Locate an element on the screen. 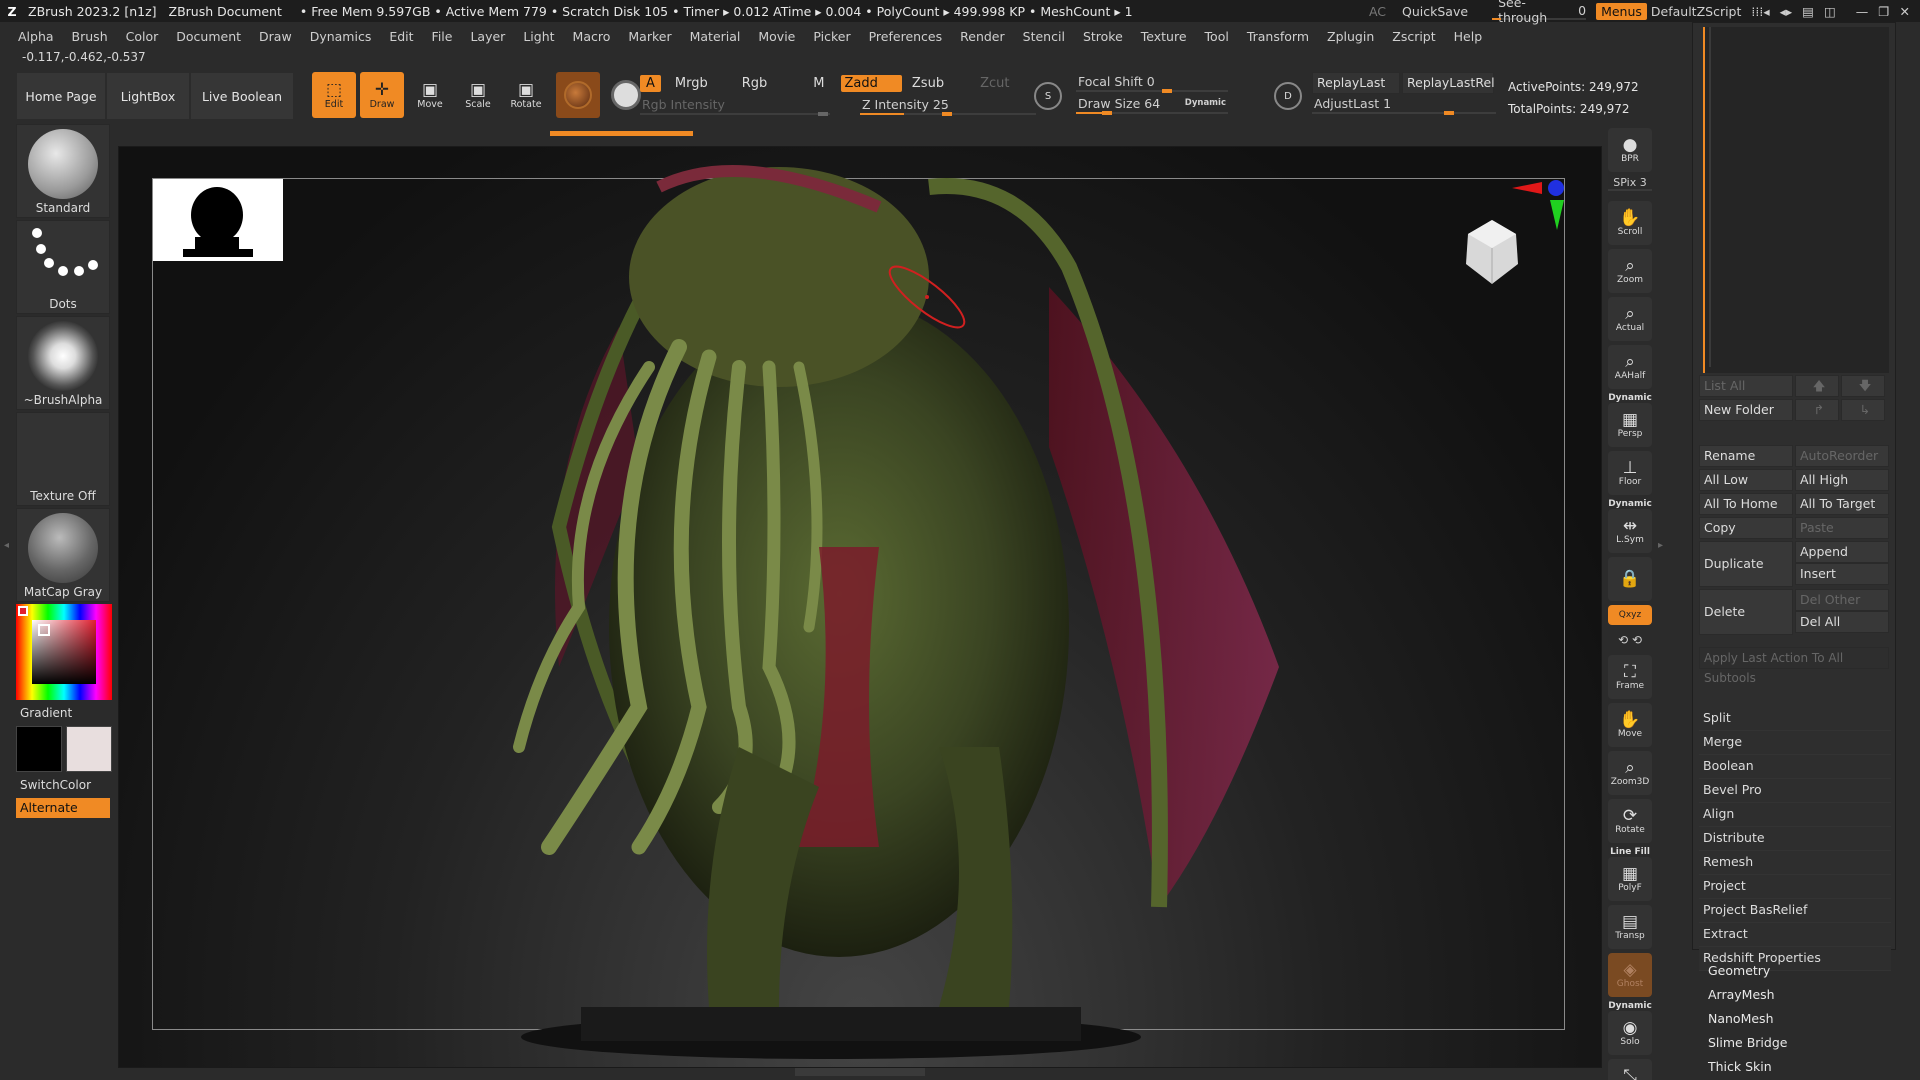 This screenshot has height=1080, width=1920. z-intensity-slider: Z Intensity 25 is located at coordinates (948, 105).